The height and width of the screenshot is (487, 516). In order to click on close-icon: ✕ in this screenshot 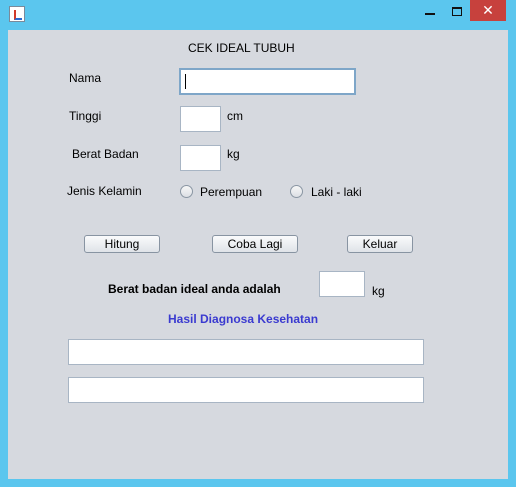, I will do `click(488, 10)`.